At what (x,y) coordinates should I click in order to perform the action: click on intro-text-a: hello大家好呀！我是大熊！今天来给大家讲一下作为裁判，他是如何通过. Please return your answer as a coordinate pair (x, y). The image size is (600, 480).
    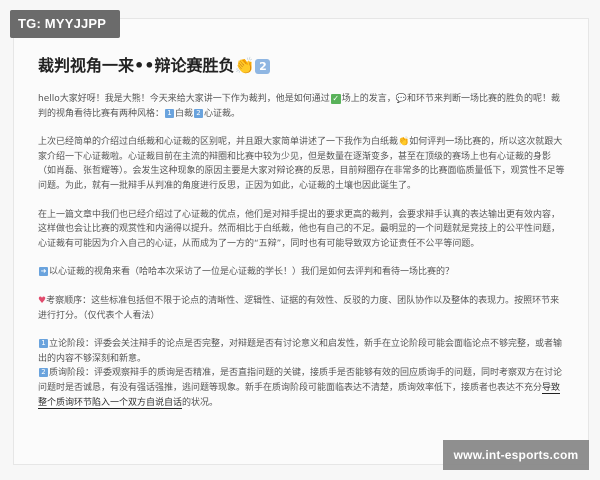
    Looking at the image, I should click on (184, 99).